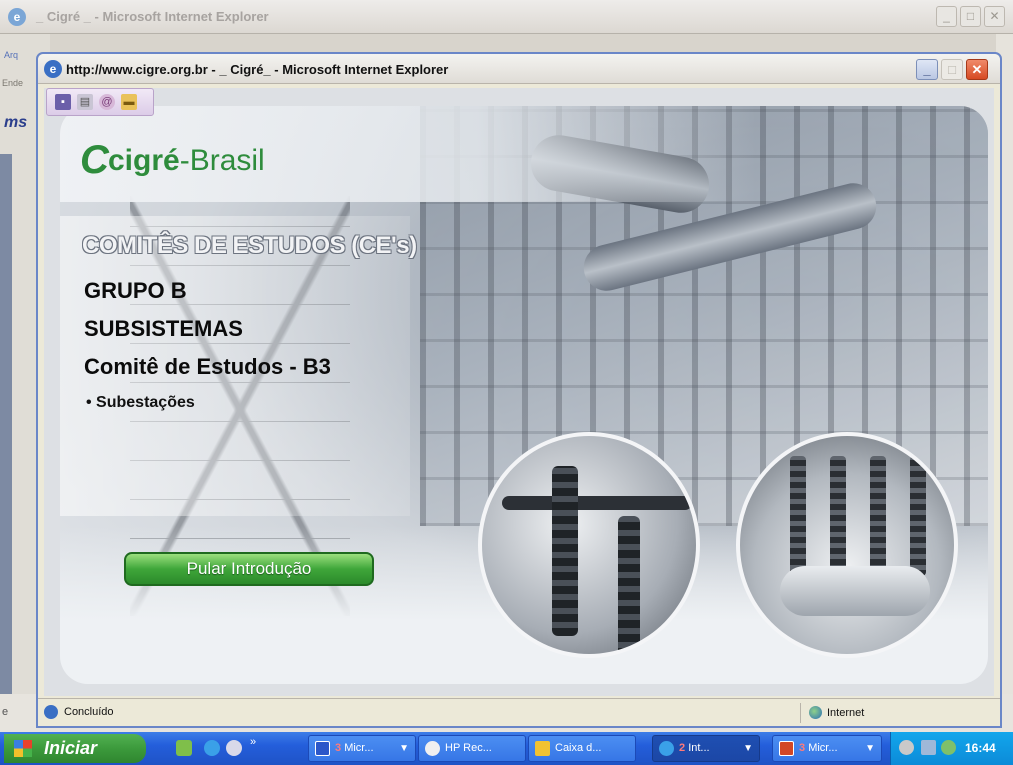 This screenshot has width=1013, height=765. What do you see at coordinates (519, 712) in the screenshot?
I see `popup-statusbar: Concluído Internet` at bounding box center [519, 712].